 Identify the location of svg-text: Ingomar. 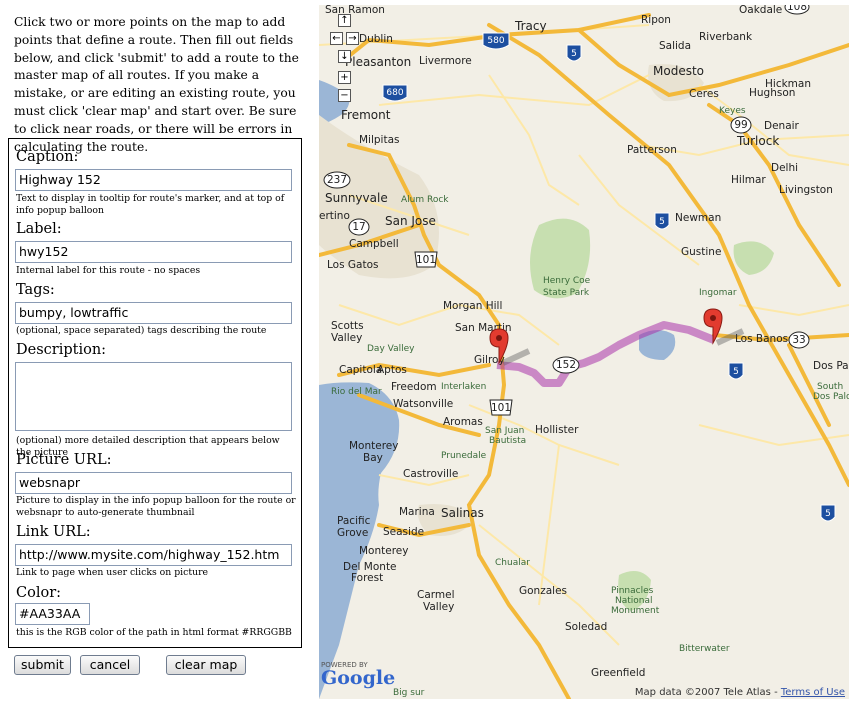
(718, 293).